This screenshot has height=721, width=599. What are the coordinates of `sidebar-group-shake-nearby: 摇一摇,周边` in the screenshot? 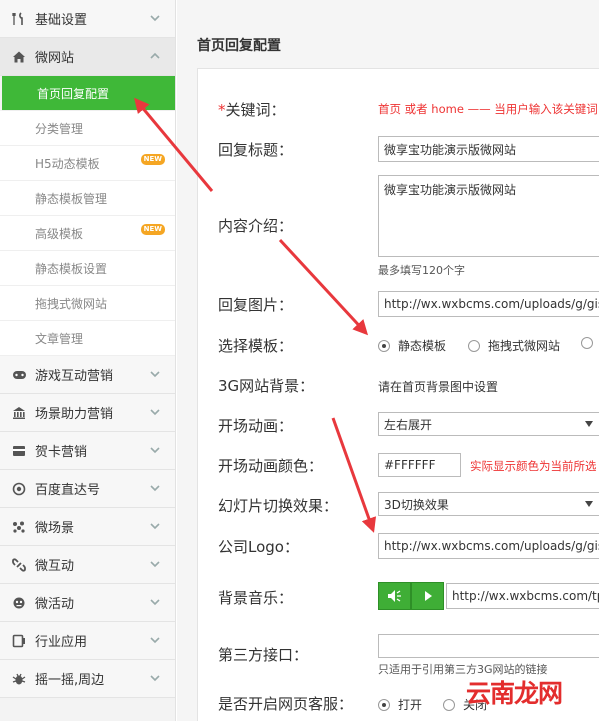 It's located at (87, 679).